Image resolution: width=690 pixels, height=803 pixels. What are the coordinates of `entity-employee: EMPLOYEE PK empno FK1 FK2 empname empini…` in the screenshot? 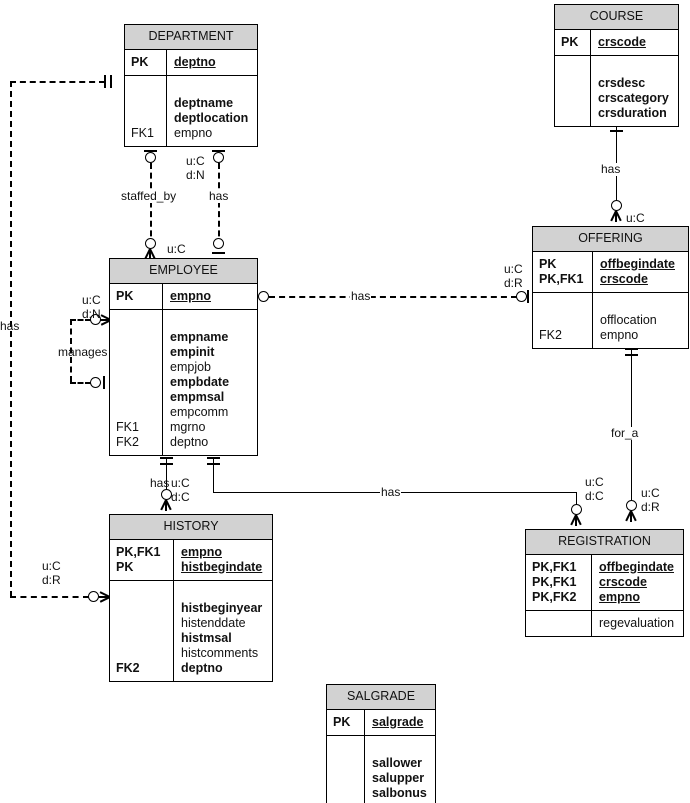 It's located at (183, 357).